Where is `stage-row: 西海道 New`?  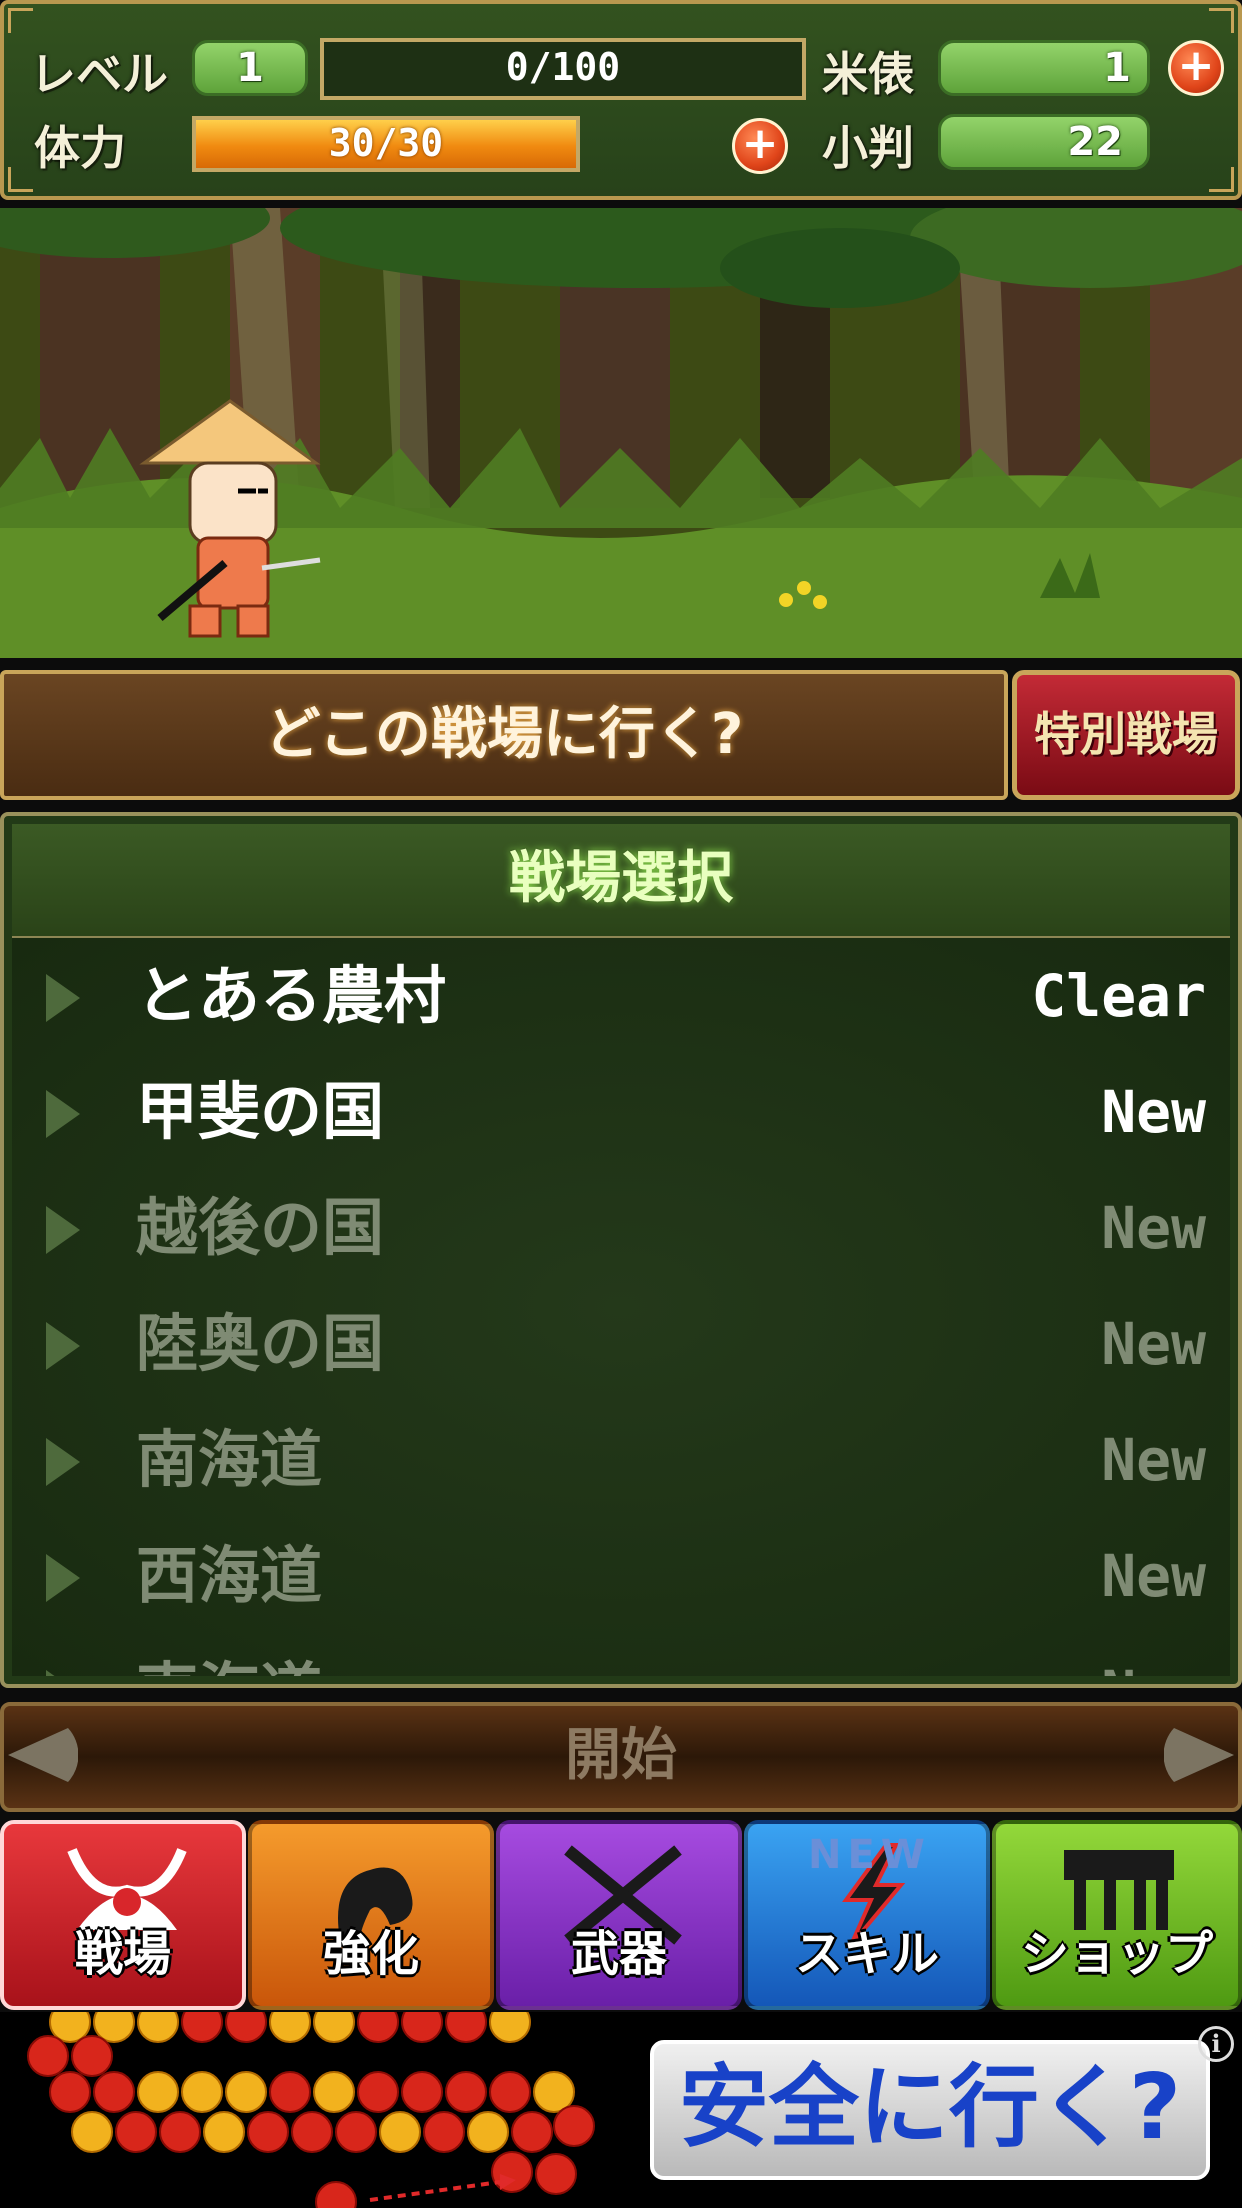
stage-row: 西海道 New is located at coordinates (621, 1576).